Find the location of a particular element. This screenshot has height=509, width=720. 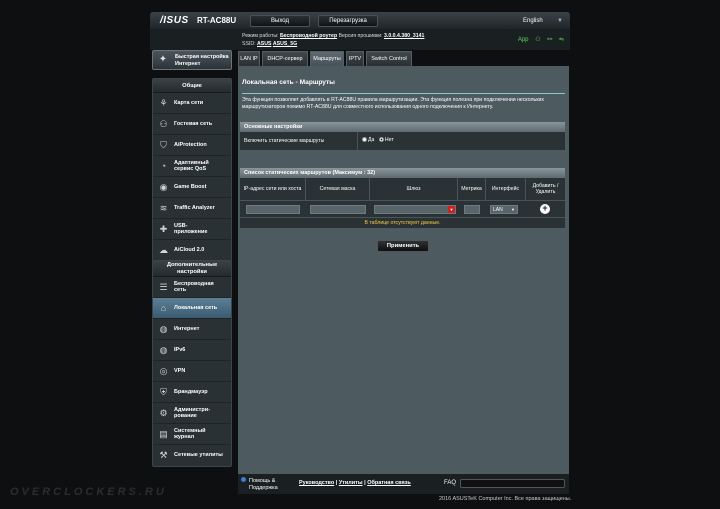

language-select: English ▼ is located at coordinates (537, 21).